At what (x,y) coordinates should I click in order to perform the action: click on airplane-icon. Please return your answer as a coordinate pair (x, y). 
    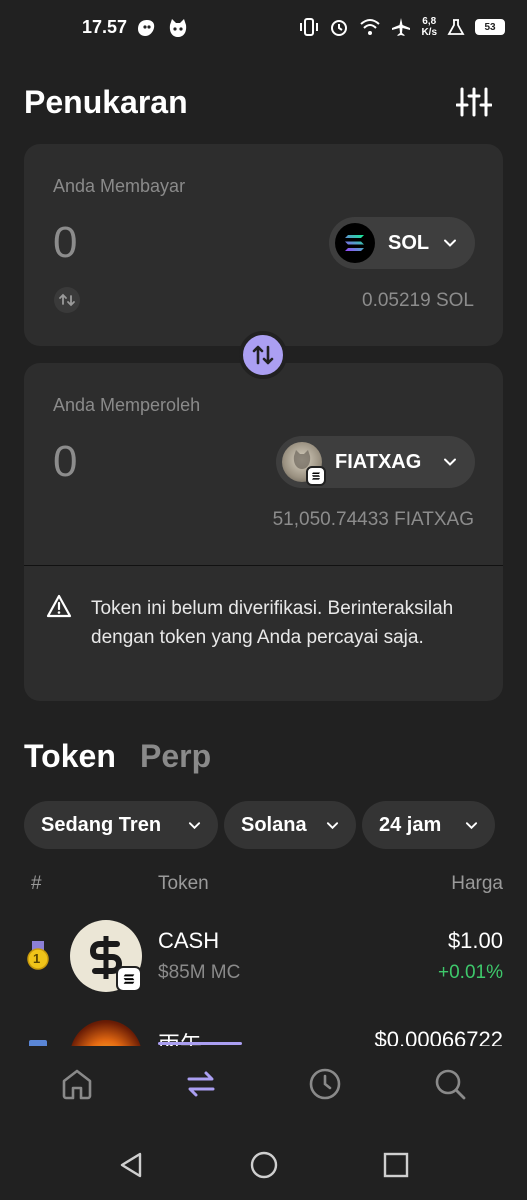
    Looking at the image, I should click on (401, 27).